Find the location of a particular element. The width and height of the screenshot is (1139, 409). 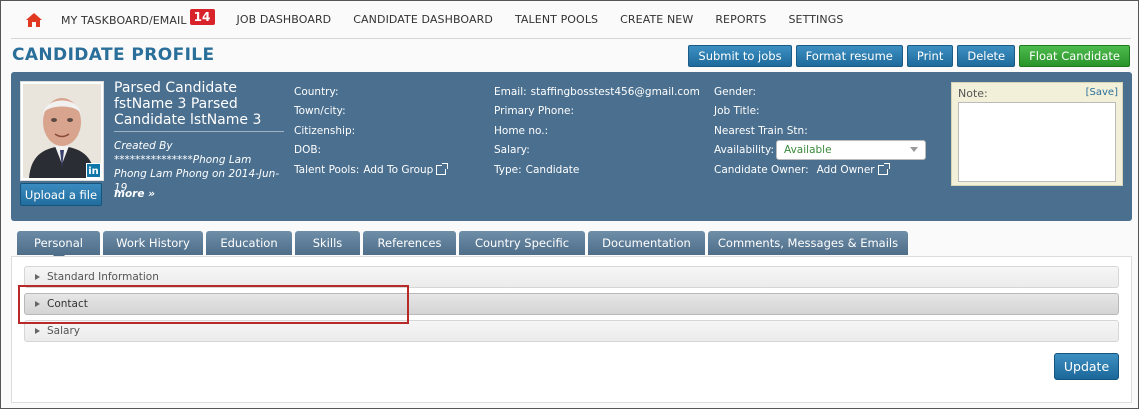

availability-label: Availability: is located at coordinates (744, 150).